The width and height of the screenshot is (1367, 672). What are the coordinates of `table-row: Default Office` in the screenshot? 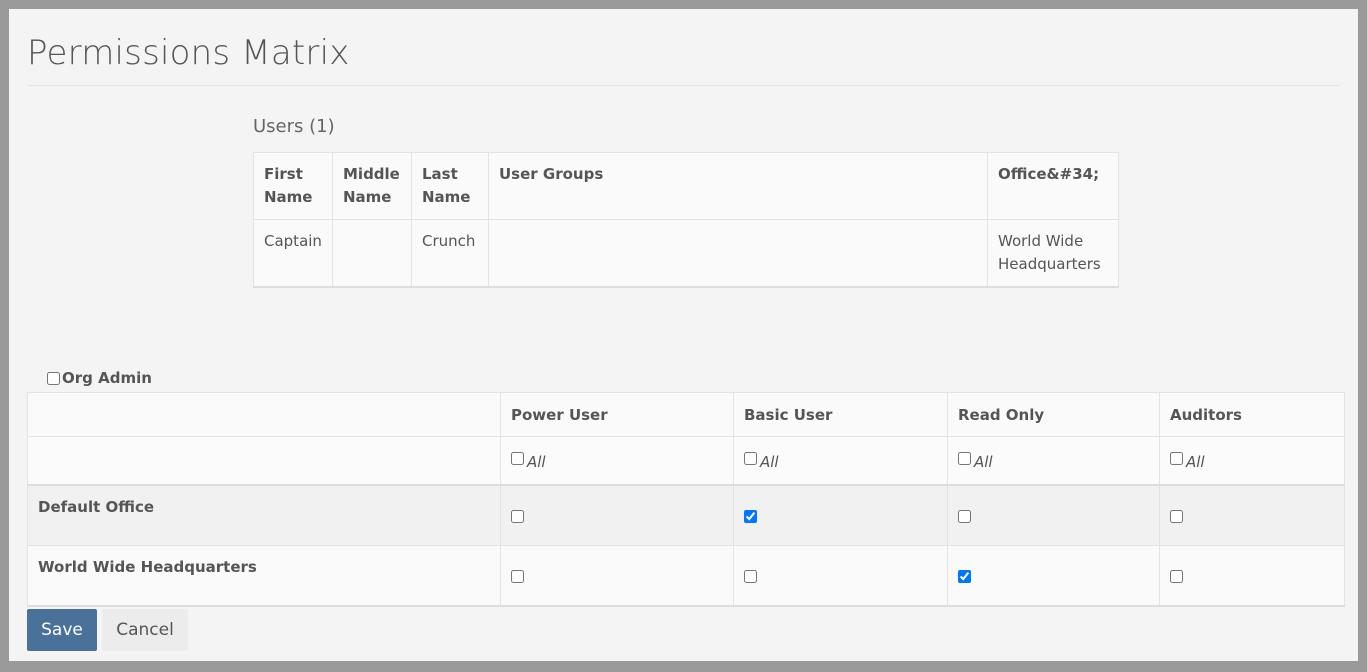 It's located at (686, 515).